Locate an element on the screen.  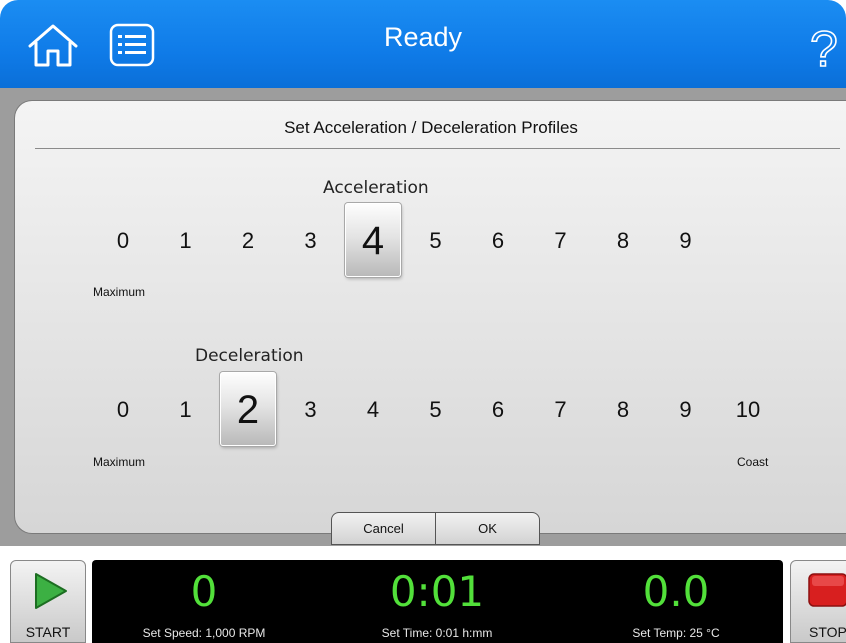
speed-readout: 0 is located at coordinates (204, 591).